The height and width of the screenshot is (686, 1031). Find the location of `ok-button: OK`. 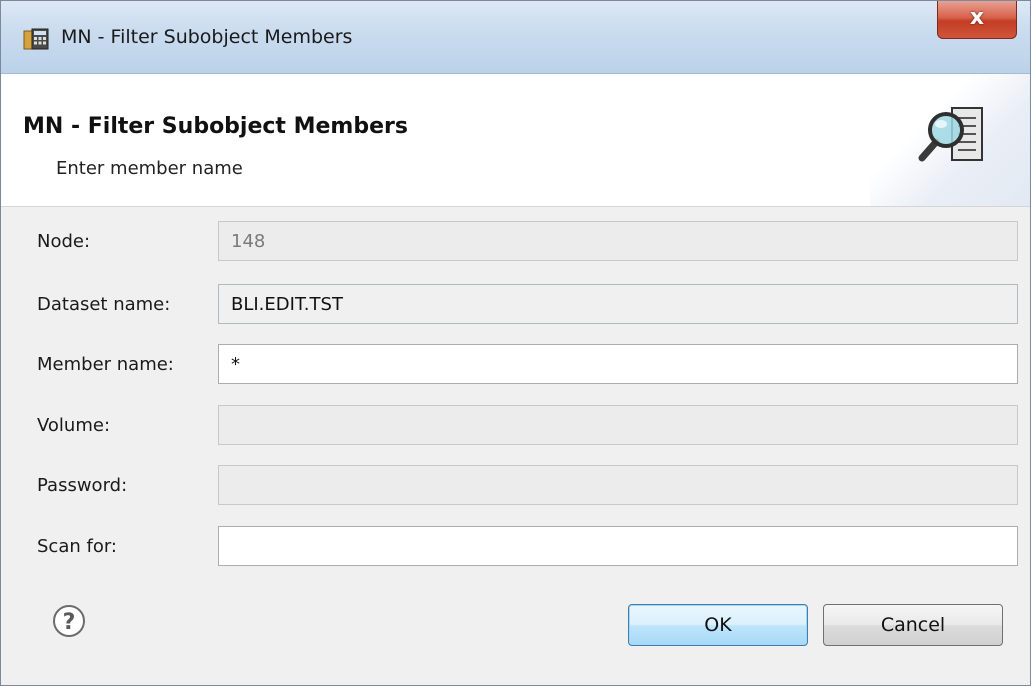

ok-button: OK is located at coordinates (718, 625).